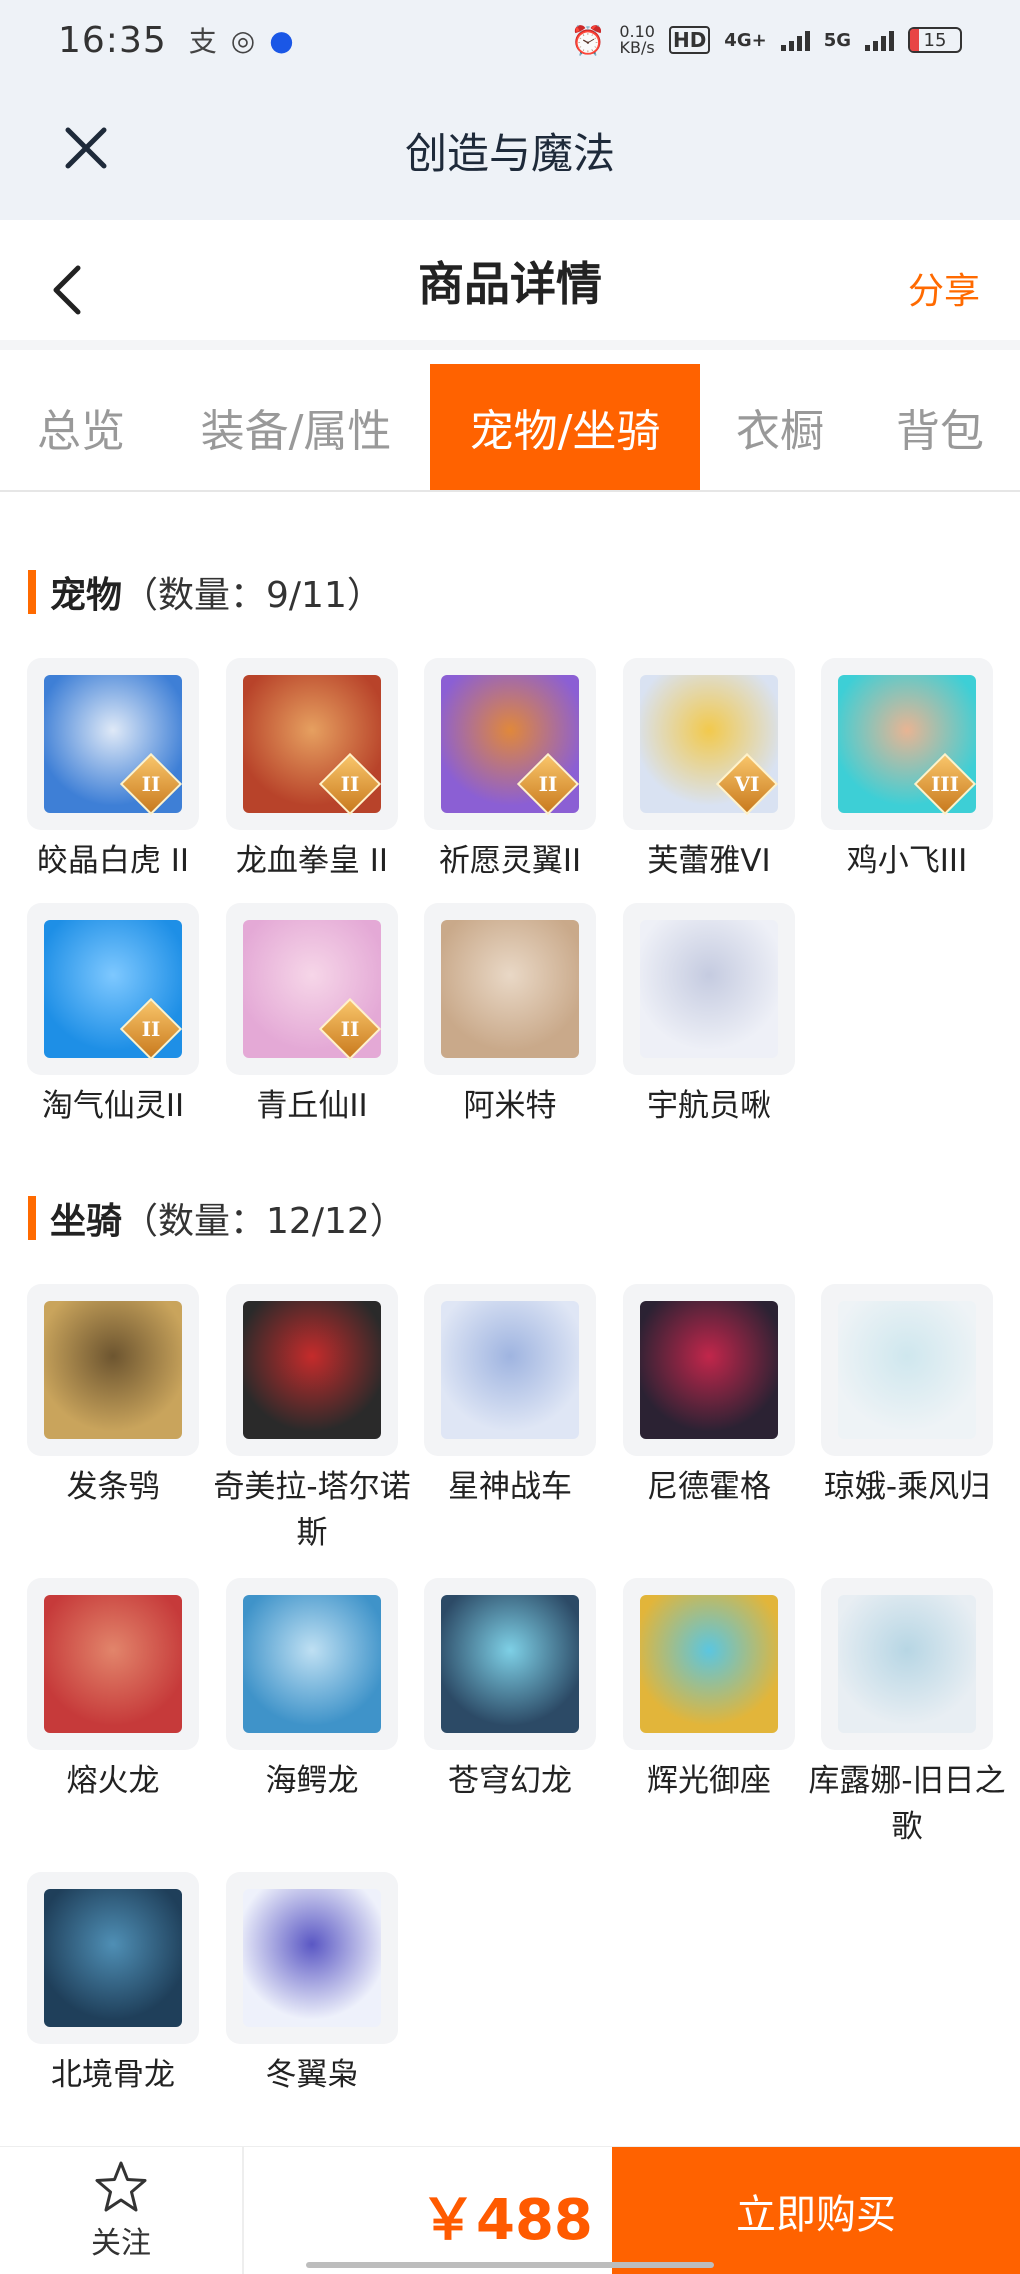  Describe the element at coordinates (312, 861) in the screenshot. I see `pet-name: 龙血拳皇 II` at that location.